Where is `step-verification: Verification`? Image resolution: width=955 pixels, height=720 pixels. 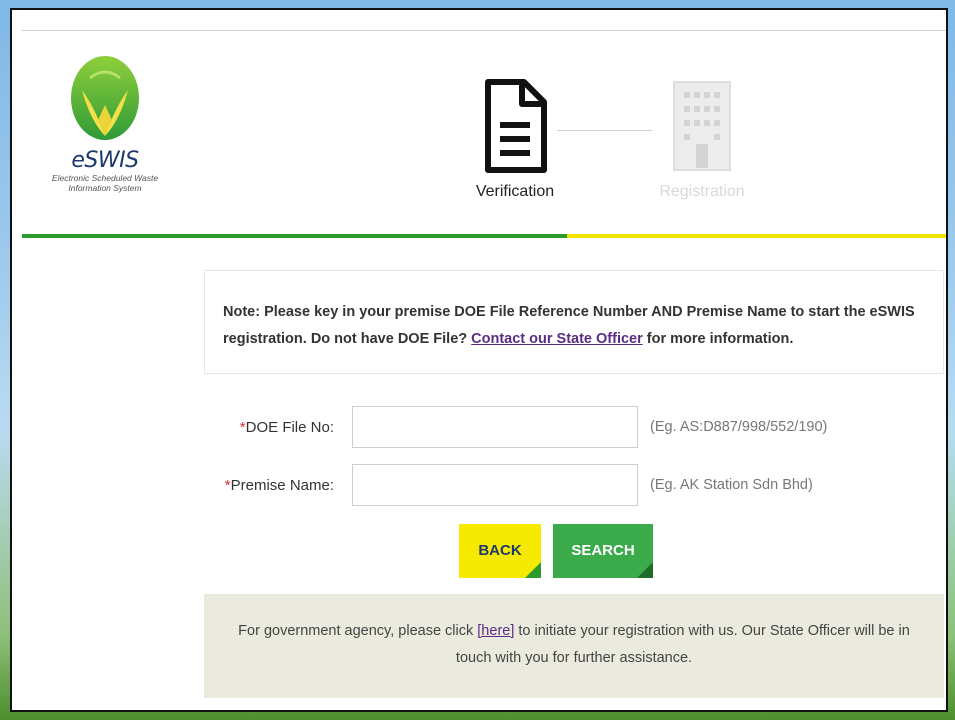 step-verification: Verification is located at coordinates (515, 139).